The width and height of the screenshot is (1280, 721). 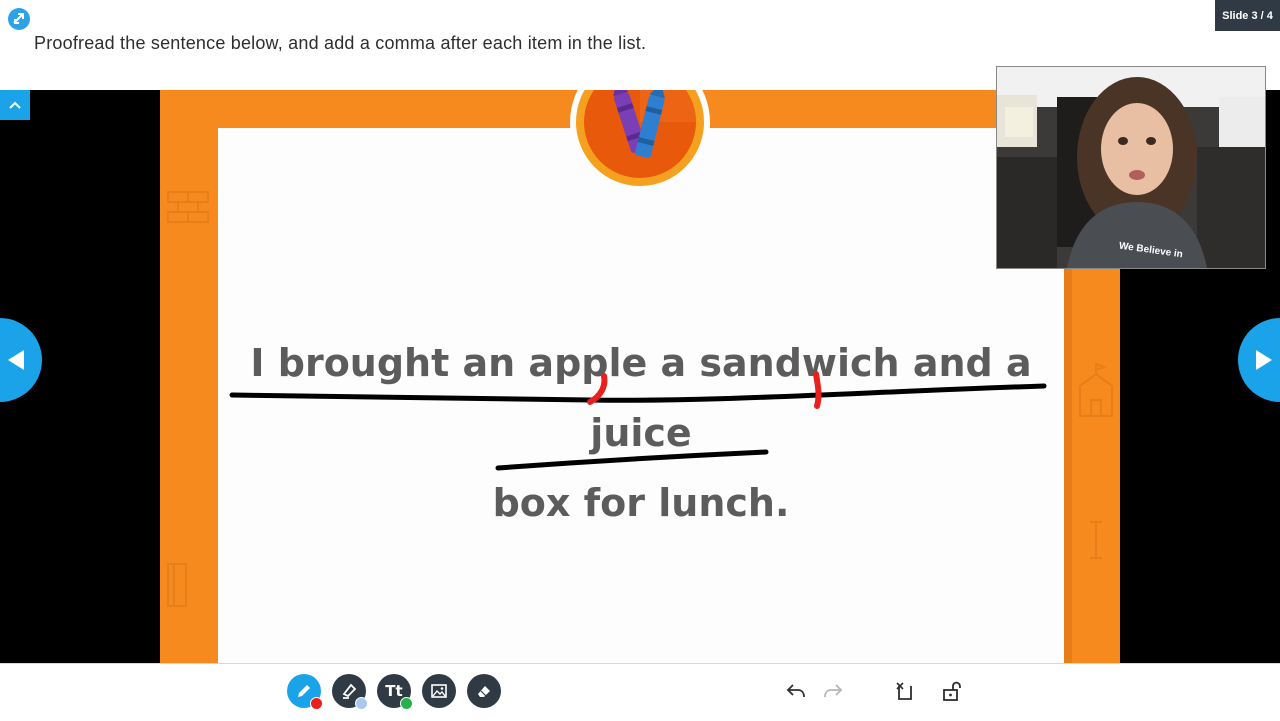 I want to click on slide-counter: Slide 3 / 4, so click(x=1247, y=15).